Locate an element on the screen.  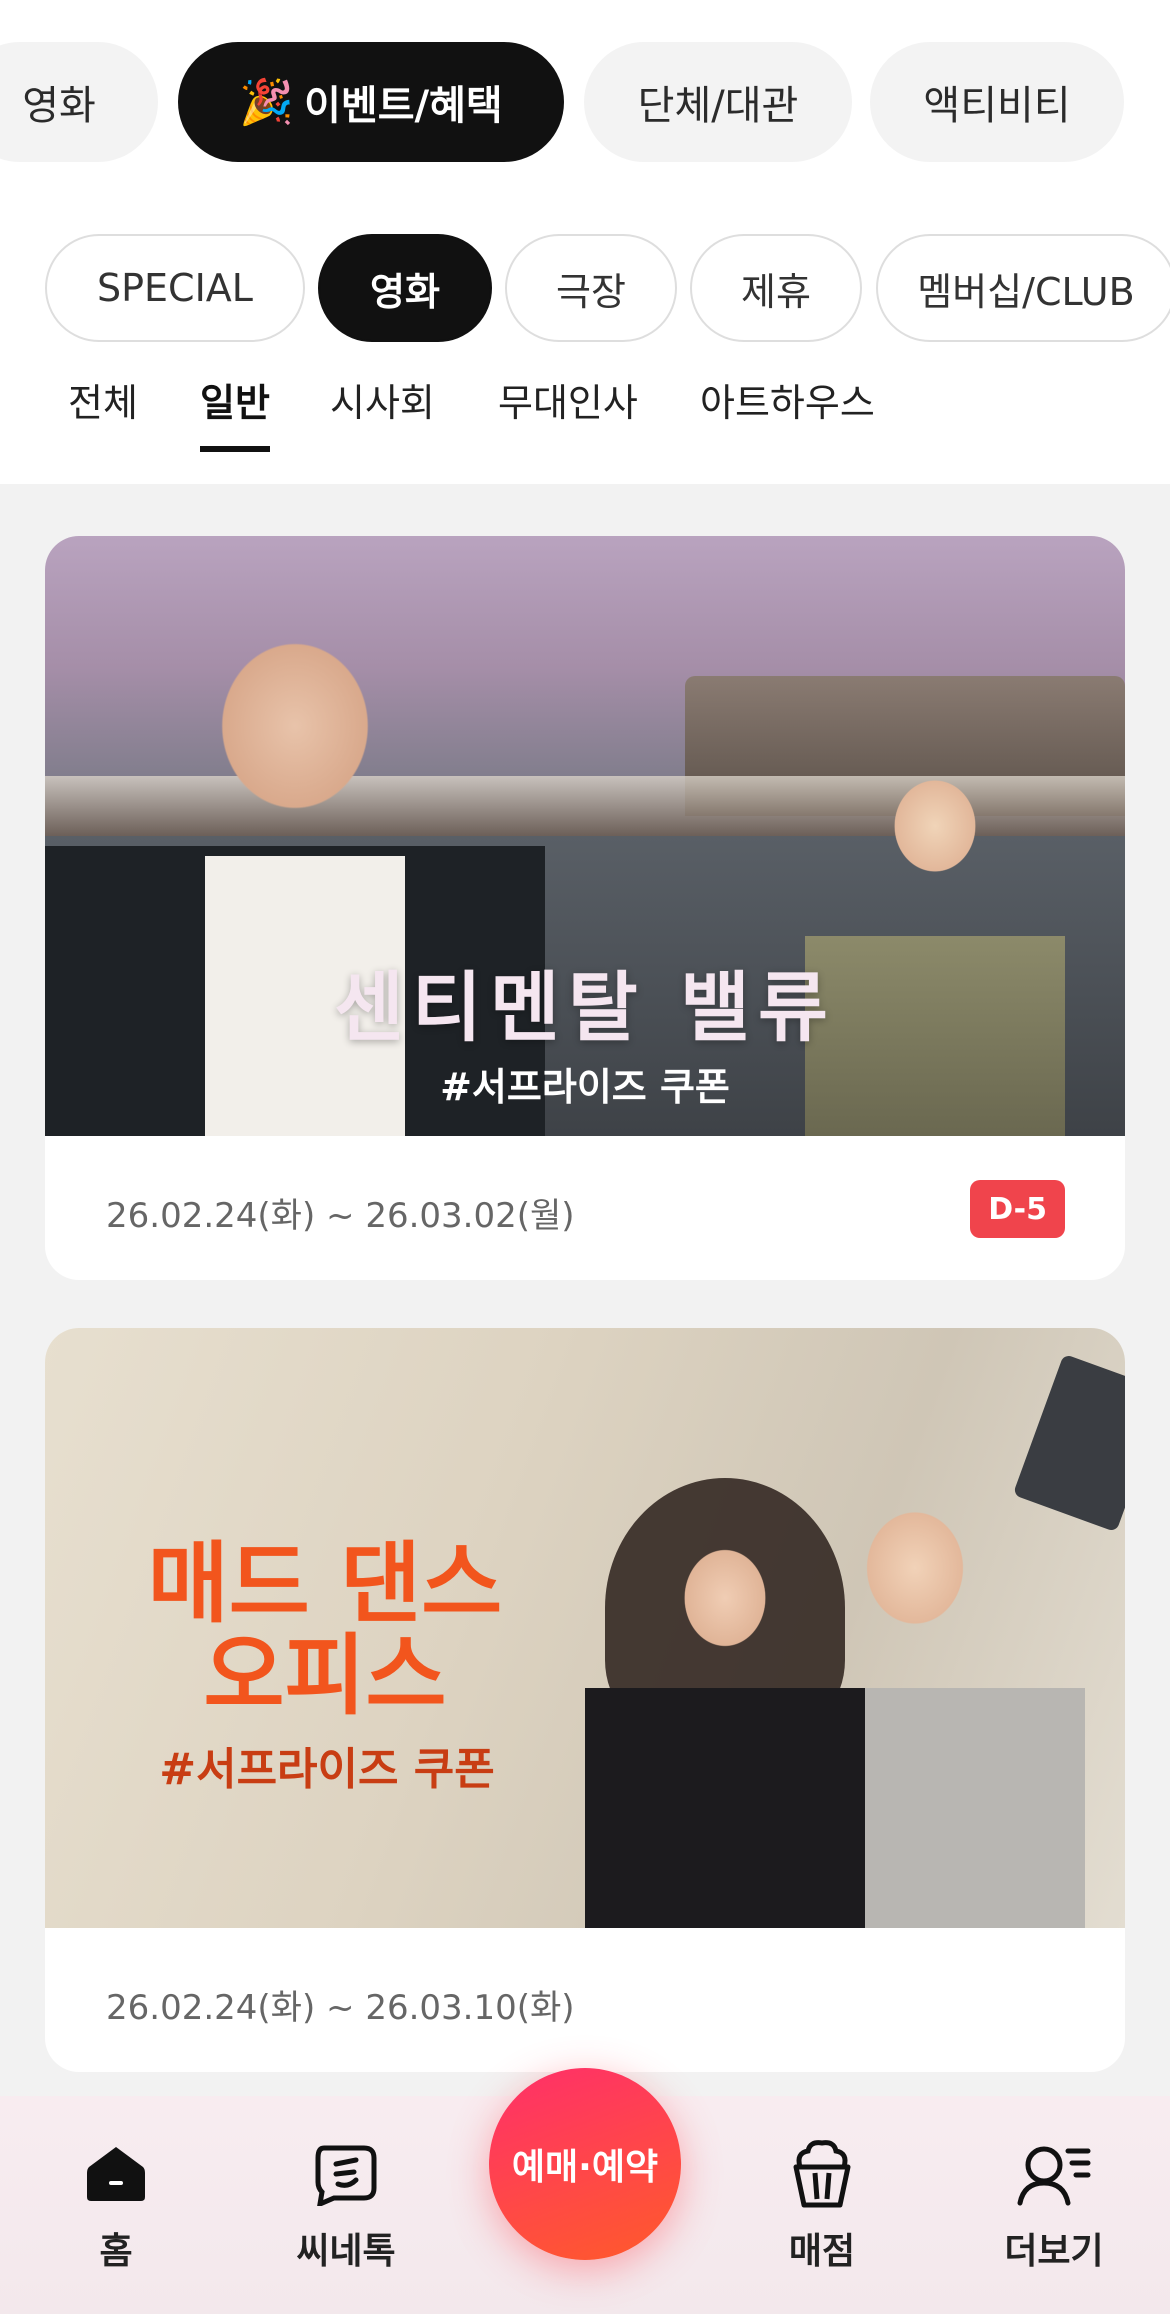
card-footer: 26.02.24(화) ~ 26.03.02(월) D-5 is located at coordinates (585, 1208).